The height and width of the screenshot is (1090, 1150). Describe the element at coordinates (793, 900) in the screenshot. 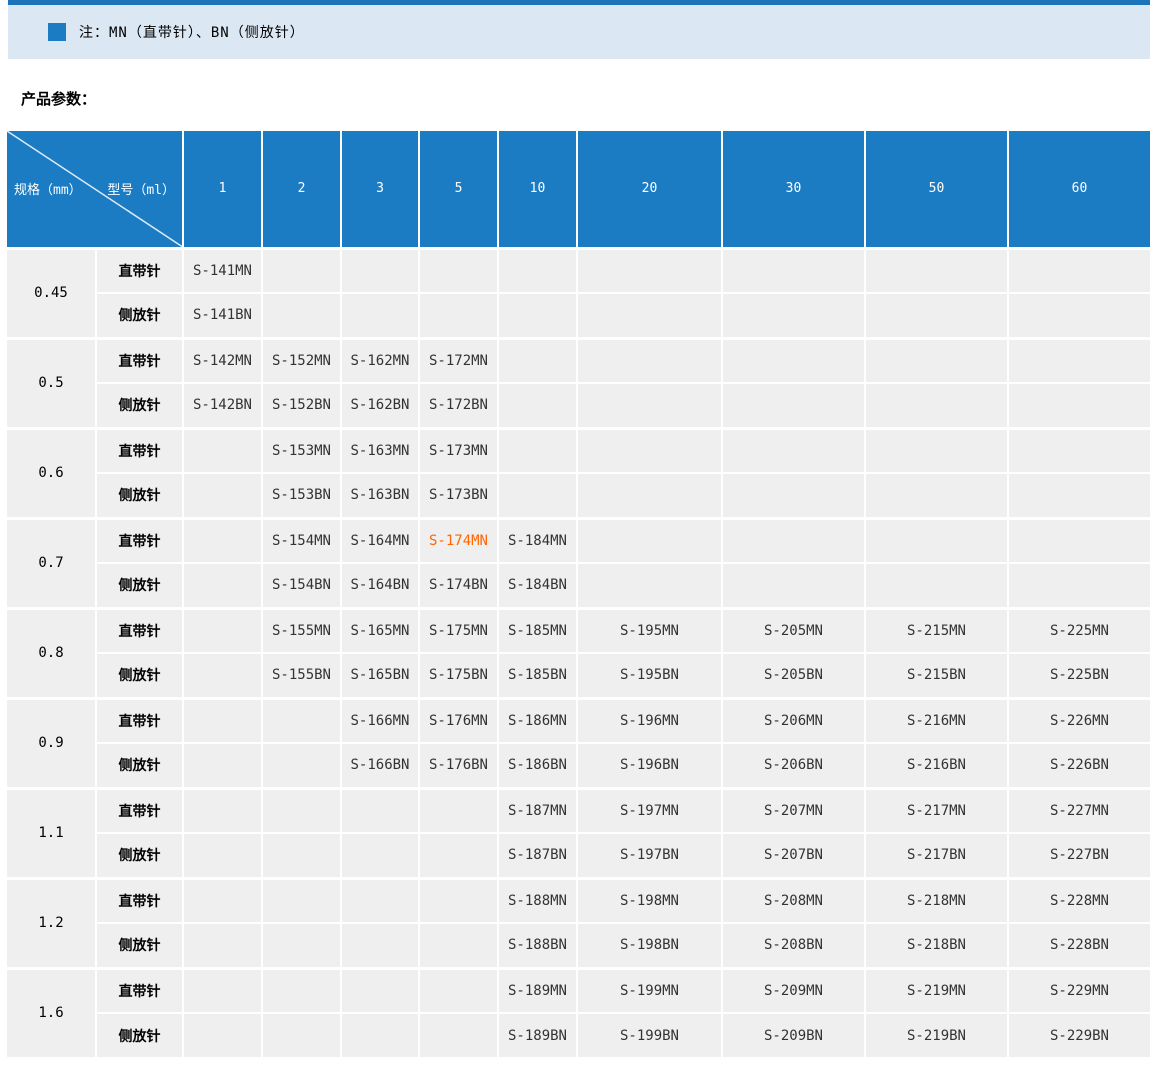

I see `model-cell: S-208MN` at that location.